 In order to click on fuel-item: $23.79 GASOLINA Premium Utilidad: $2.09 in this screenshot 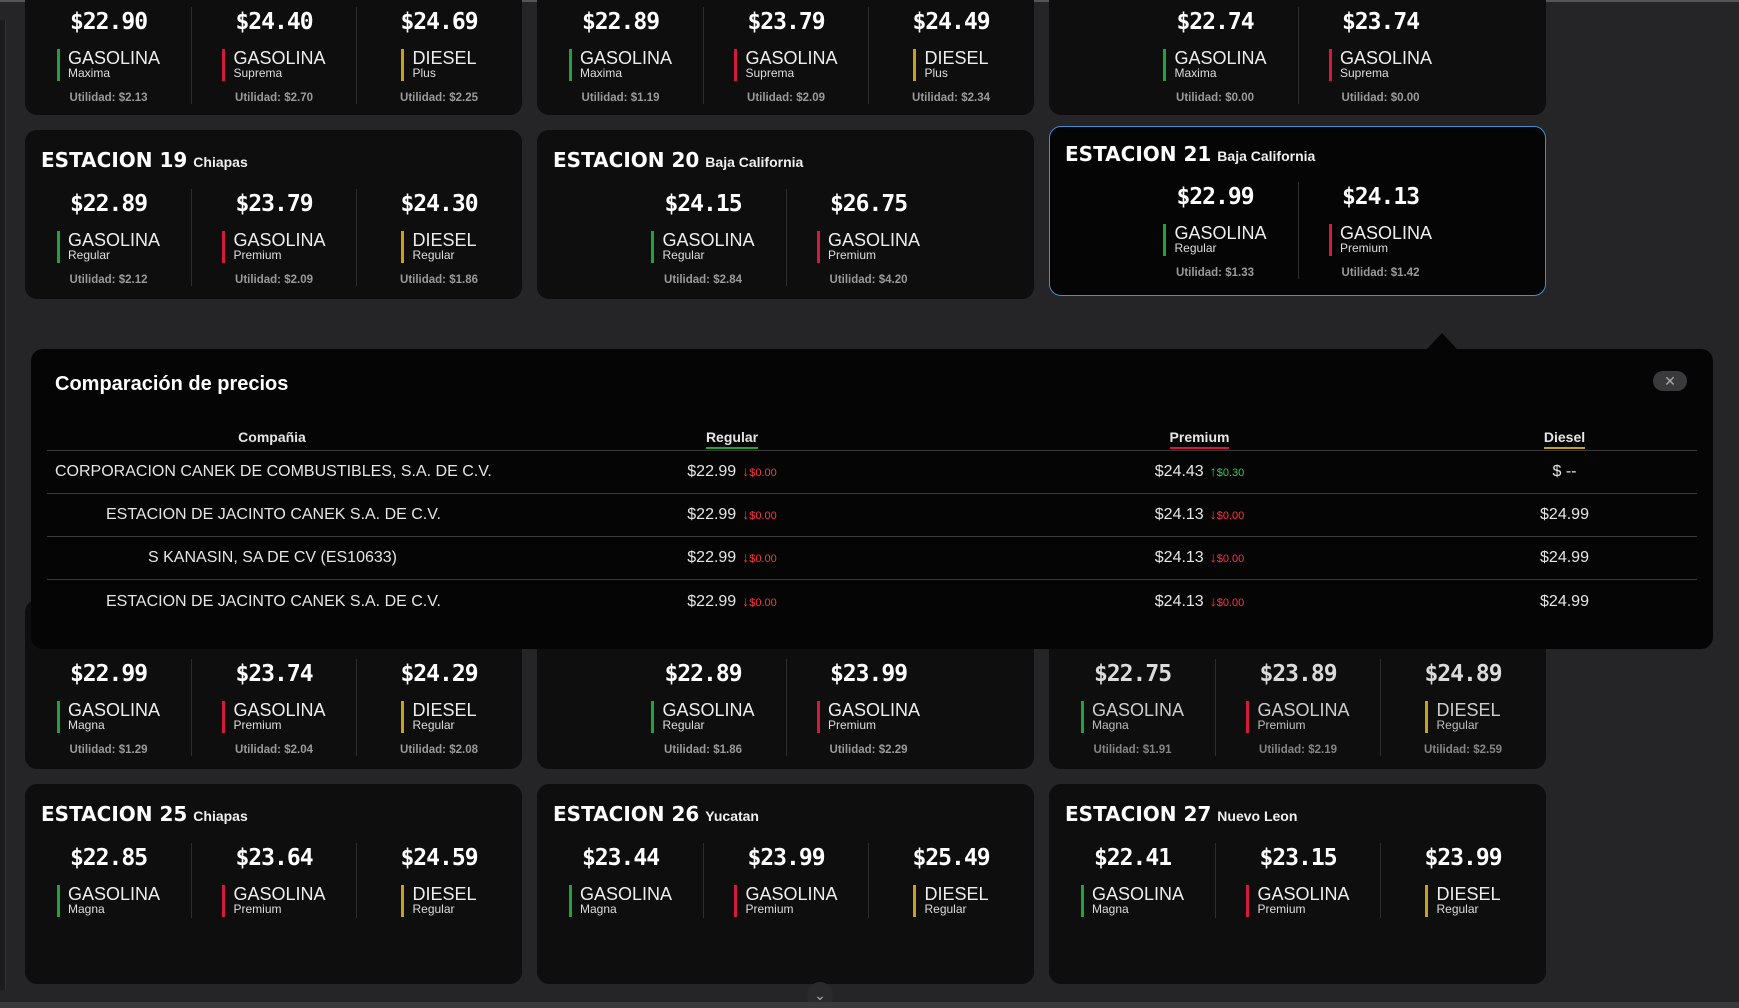, I will do `click(273, 237)`.